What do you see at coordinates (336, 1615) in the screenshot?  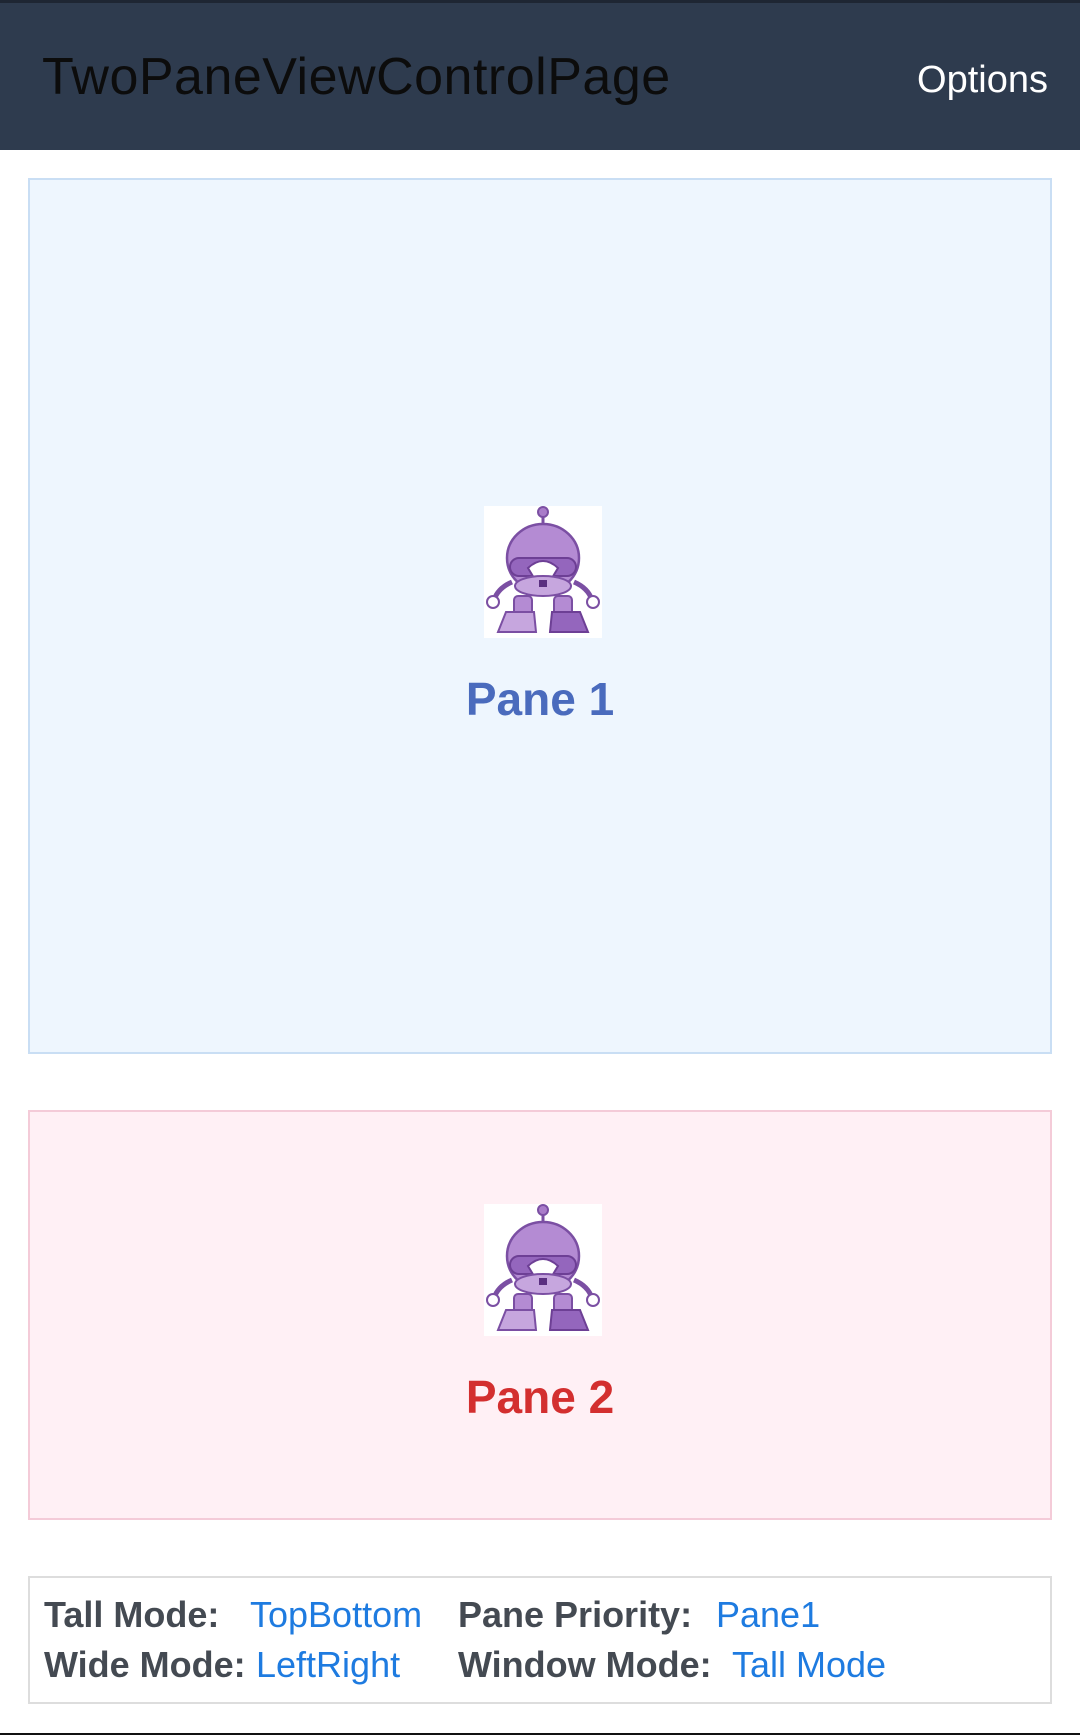 I see `tall-mode-picker: TopBottom` at bounding box center [336, 1615].